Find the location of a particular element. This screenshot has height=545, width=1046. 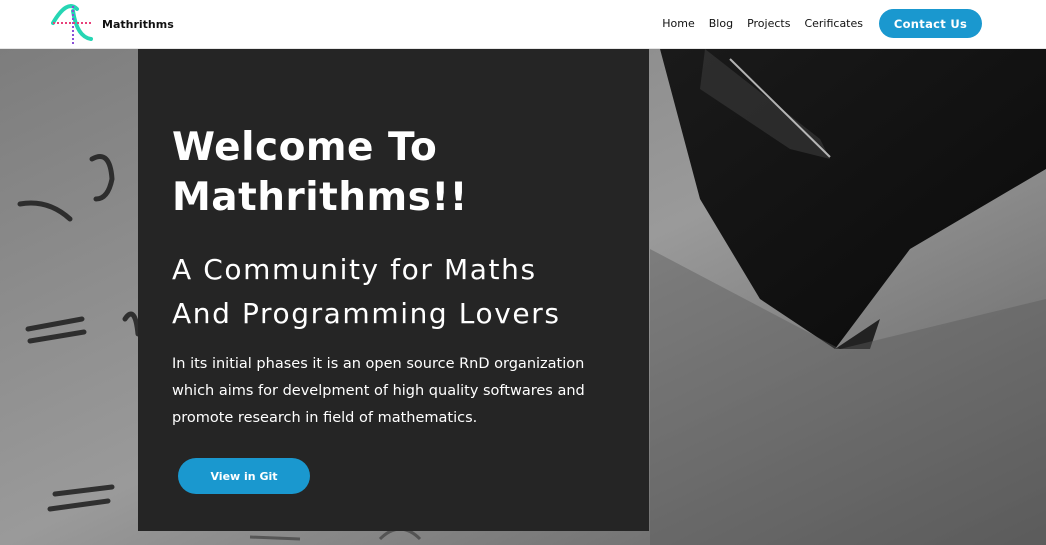

hero-subtitle-line2: And Programming Lovers is located at coordinates (366, 313).